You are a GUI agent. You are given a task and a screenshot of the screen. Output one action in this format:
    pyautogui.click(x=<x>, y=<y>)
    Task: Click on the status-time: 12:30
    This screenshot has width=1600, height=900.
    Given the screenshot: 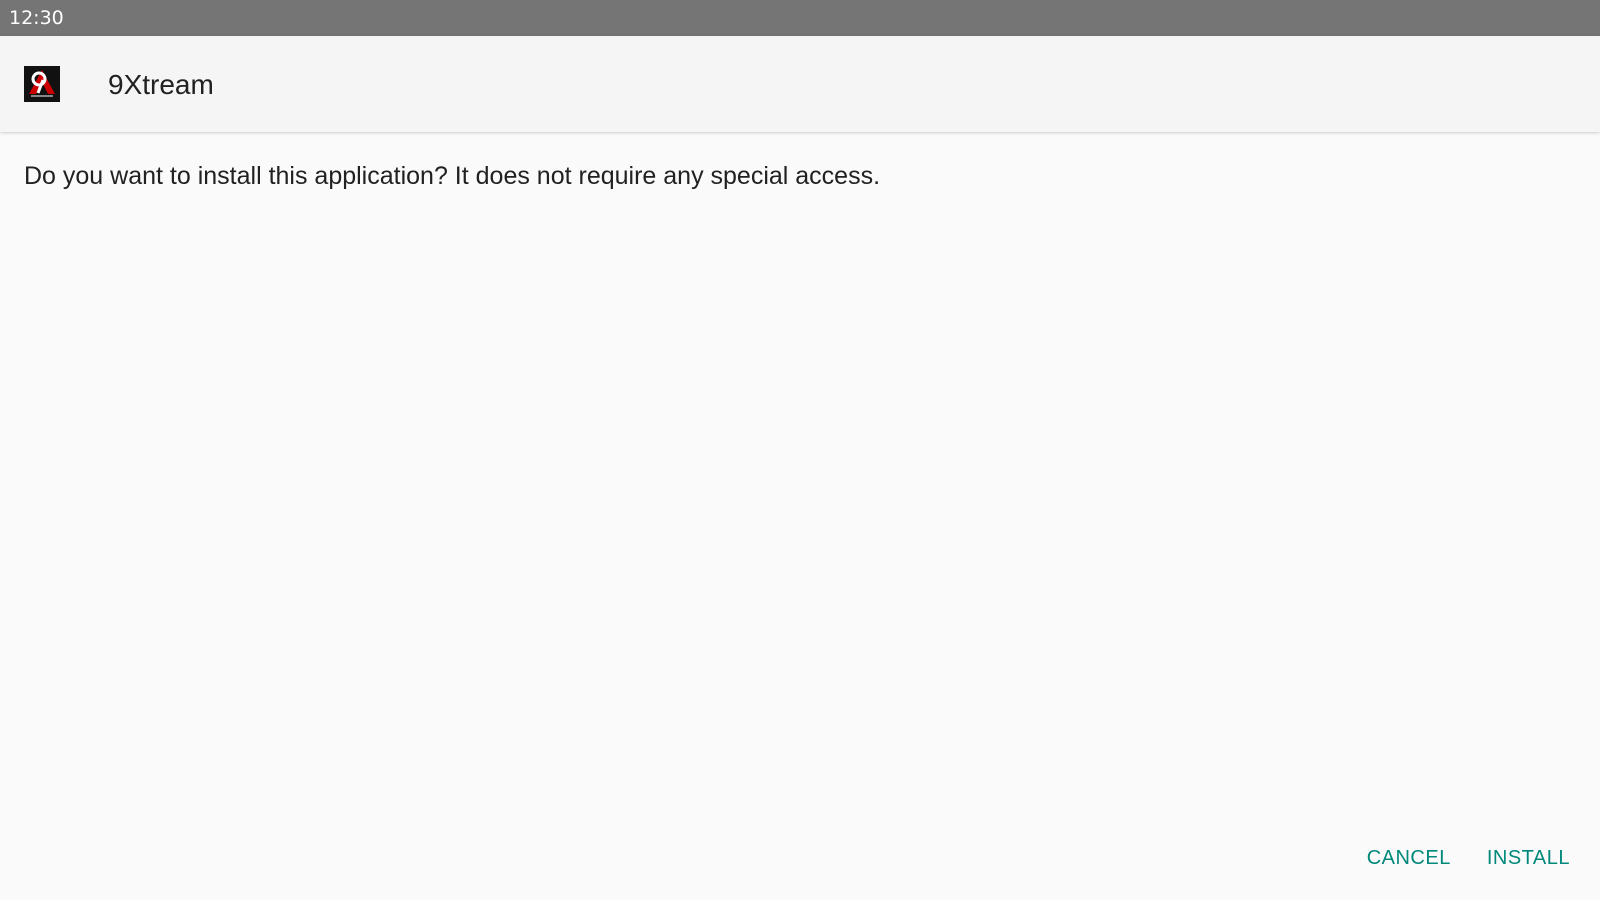 What is the action you would take?
    pyautogui.click(x=36, y=18)
    